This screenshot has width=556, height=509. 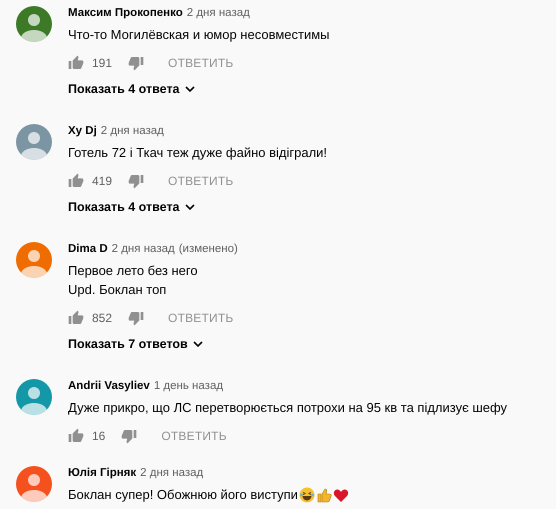 I want to click on author-name: Xy Dj, so click(x=82, y=131).